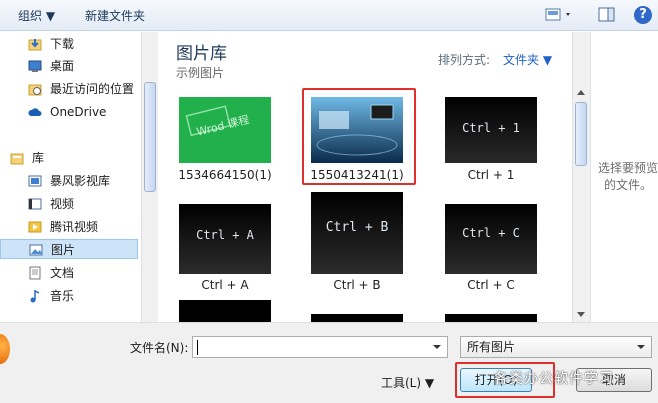  I want to click on documents-icon, so click(35, 273).